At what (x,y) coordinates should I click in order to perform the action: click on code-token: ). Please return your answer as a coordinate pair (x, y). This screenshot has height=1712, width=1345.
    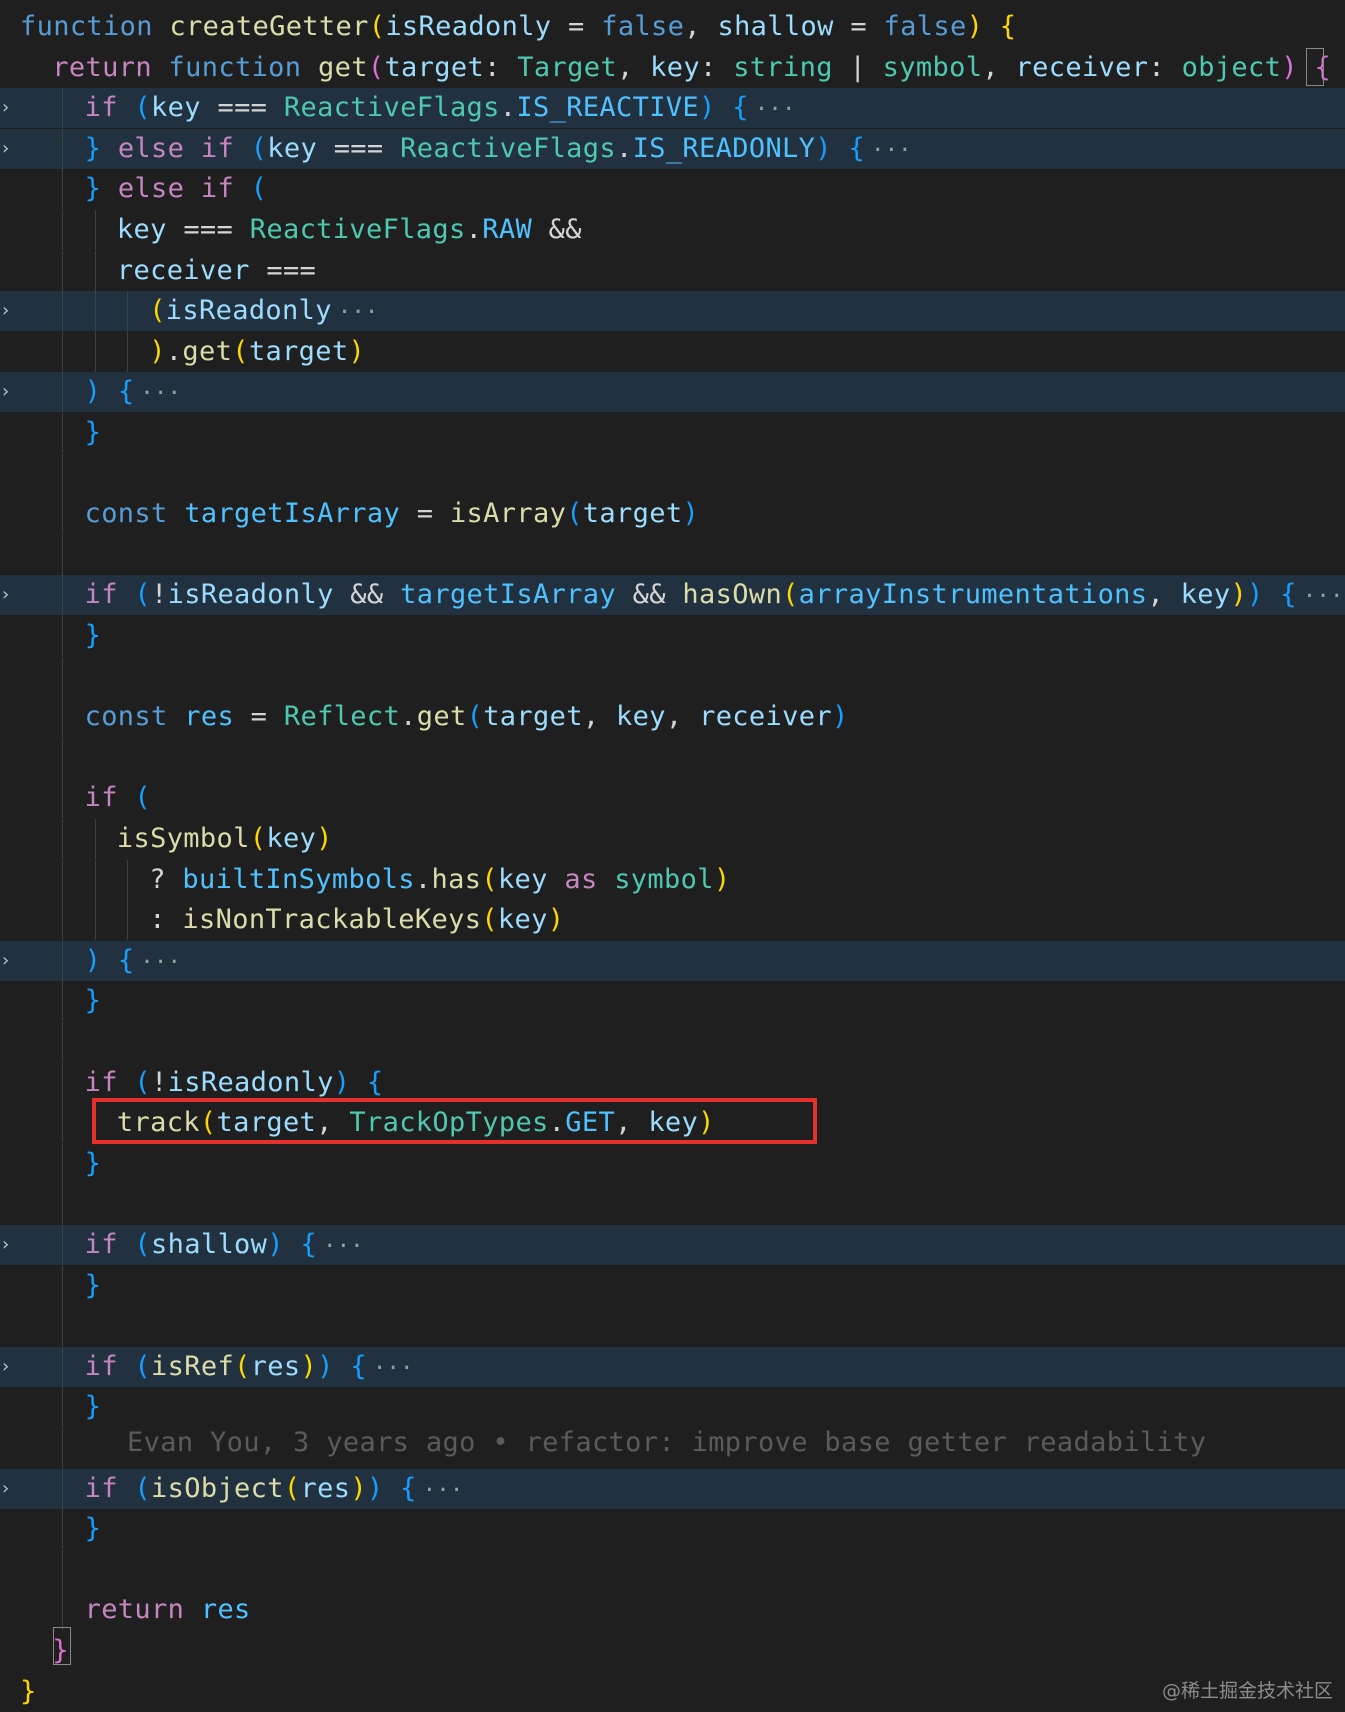
    Looking at the image, I should click on (275, 1244).